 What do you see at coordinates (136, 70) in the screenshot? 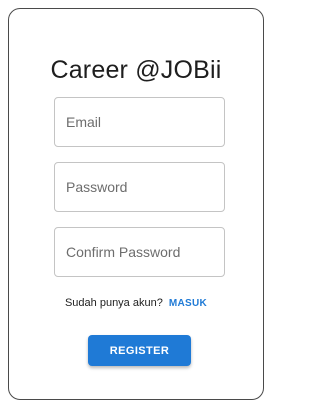
I see `page-title: Career @JOBii` at bounding box center [136, 70].